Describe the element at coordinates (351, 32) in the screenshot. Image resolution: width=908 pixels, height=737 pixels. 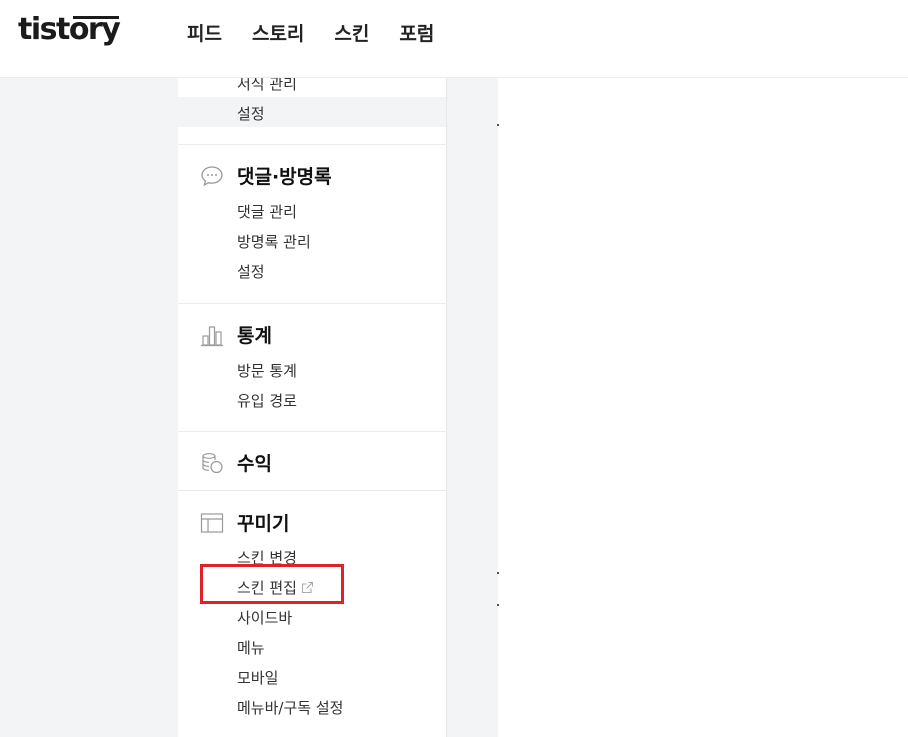
I see `nav-skin: 스킨` at that location.